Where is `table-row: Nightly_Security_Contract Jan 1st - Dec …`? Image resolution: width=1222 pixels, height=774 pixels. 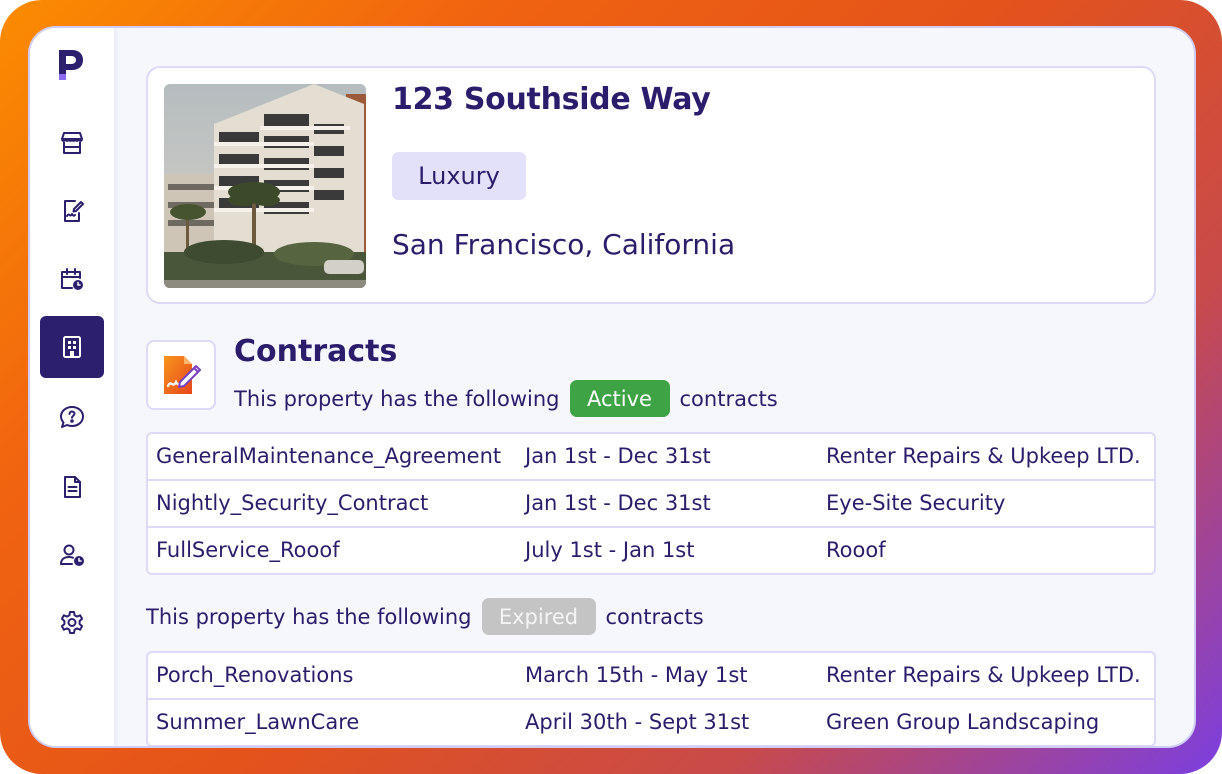 table-row: Nightly_Security_Contract Jan 1st - Dec … is located at coordinates (651, 502).